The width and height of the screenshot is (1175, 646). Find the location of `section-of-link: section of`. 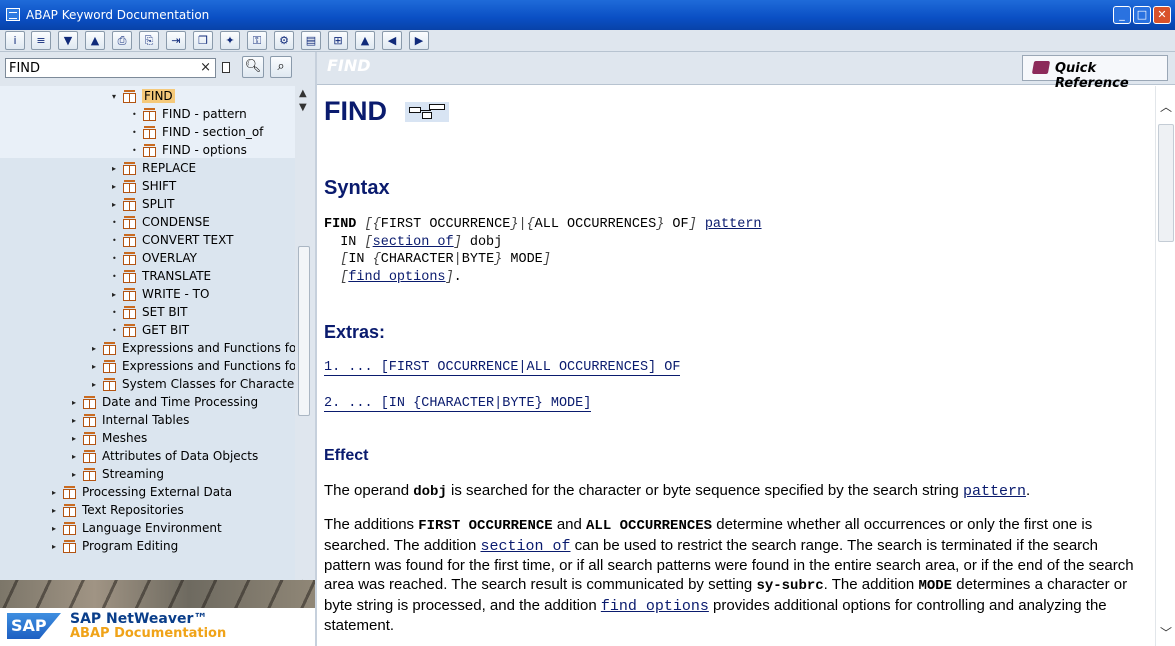

section-of-link: section of is located at coordinates (413, 242).